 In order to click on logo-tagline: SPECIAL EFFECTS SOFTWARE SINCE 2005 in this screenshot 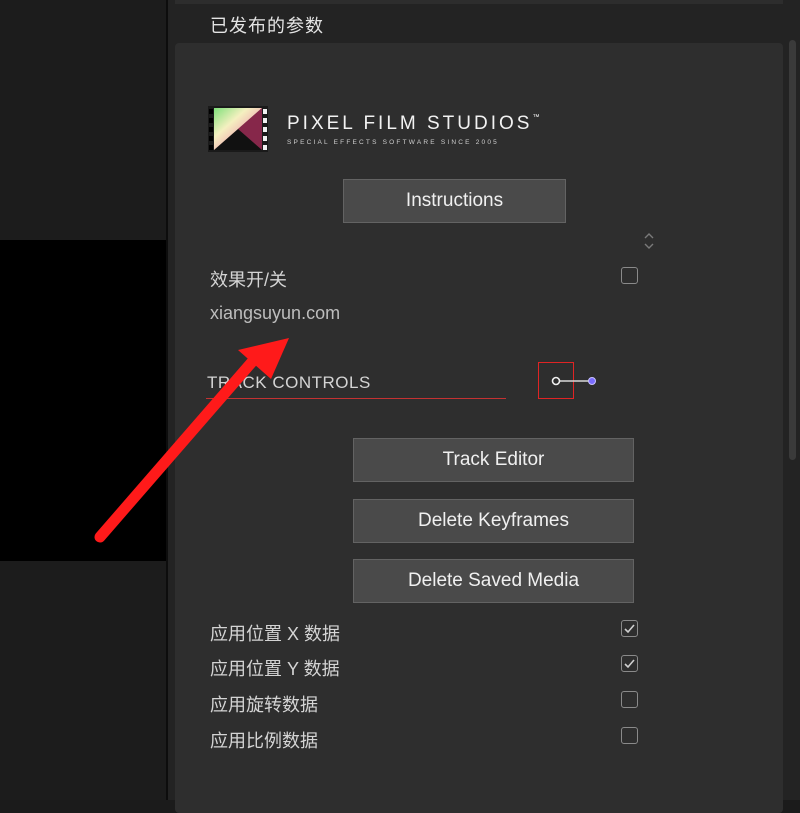, I will do `click(393, 142)`.